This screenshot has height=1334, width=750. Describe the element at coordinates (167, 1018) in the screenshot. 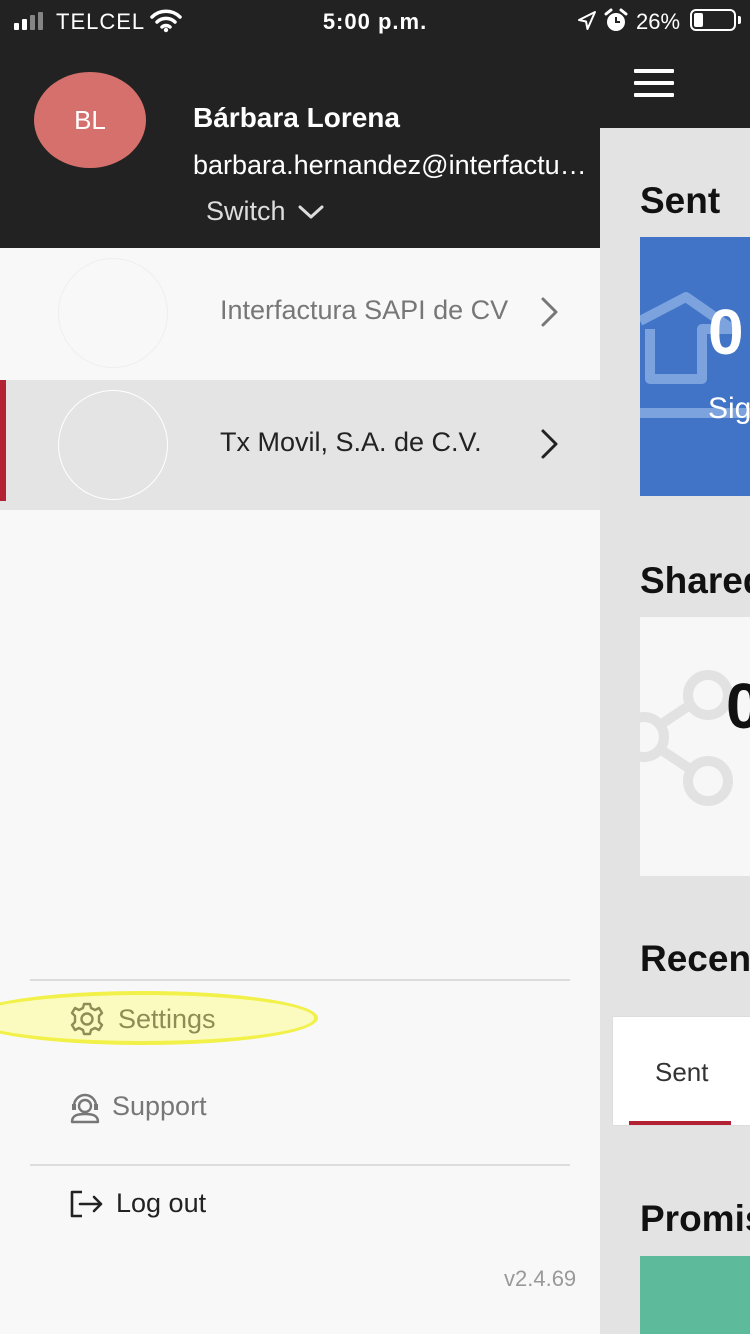

I see `settings-label: Settings` at that location.